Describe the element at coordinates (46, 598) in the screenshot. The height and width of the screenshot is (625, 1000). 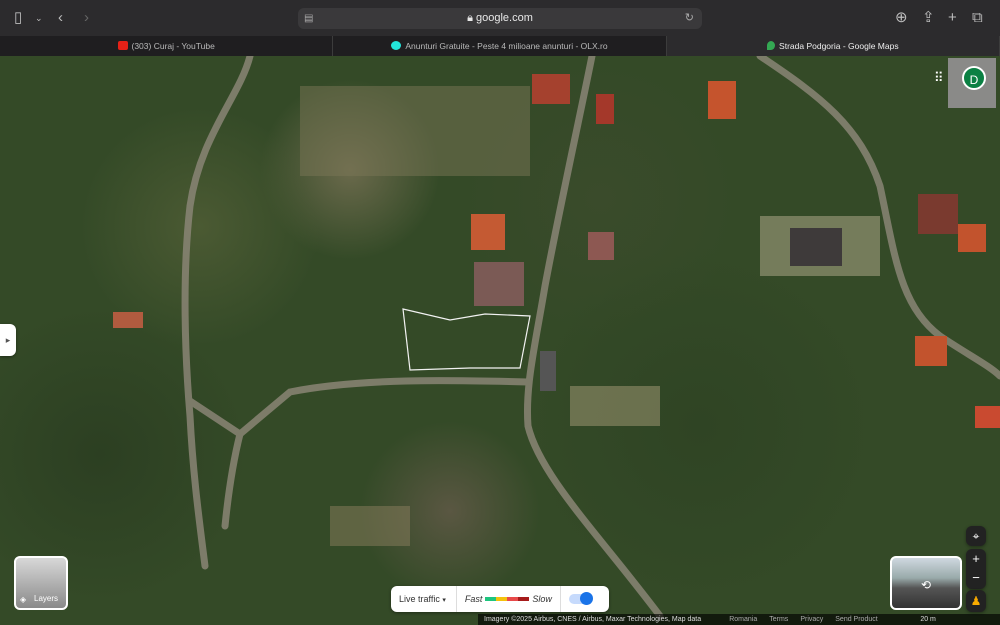
I see `layers-label: Layers` at that location.